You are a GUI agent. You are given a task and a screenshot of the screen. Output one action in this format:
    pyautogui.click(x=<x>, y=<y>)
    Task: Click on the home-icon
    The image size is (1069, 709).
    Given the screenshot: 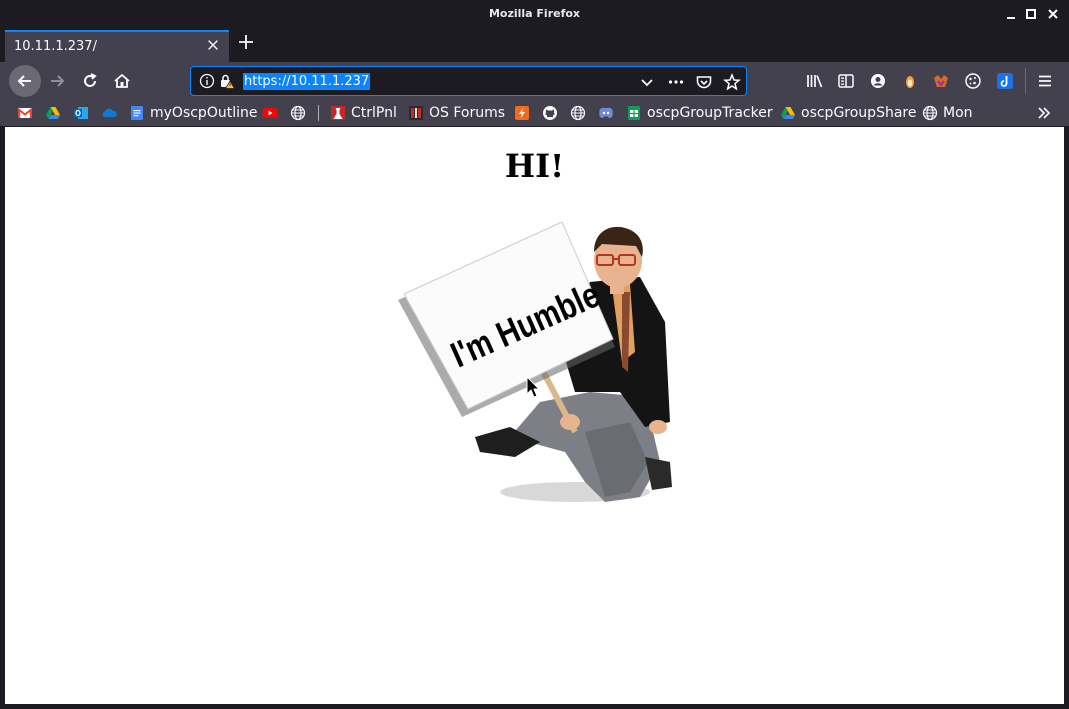 What is the action you would take?
    pyautogui.click(x=122, y=80)
    